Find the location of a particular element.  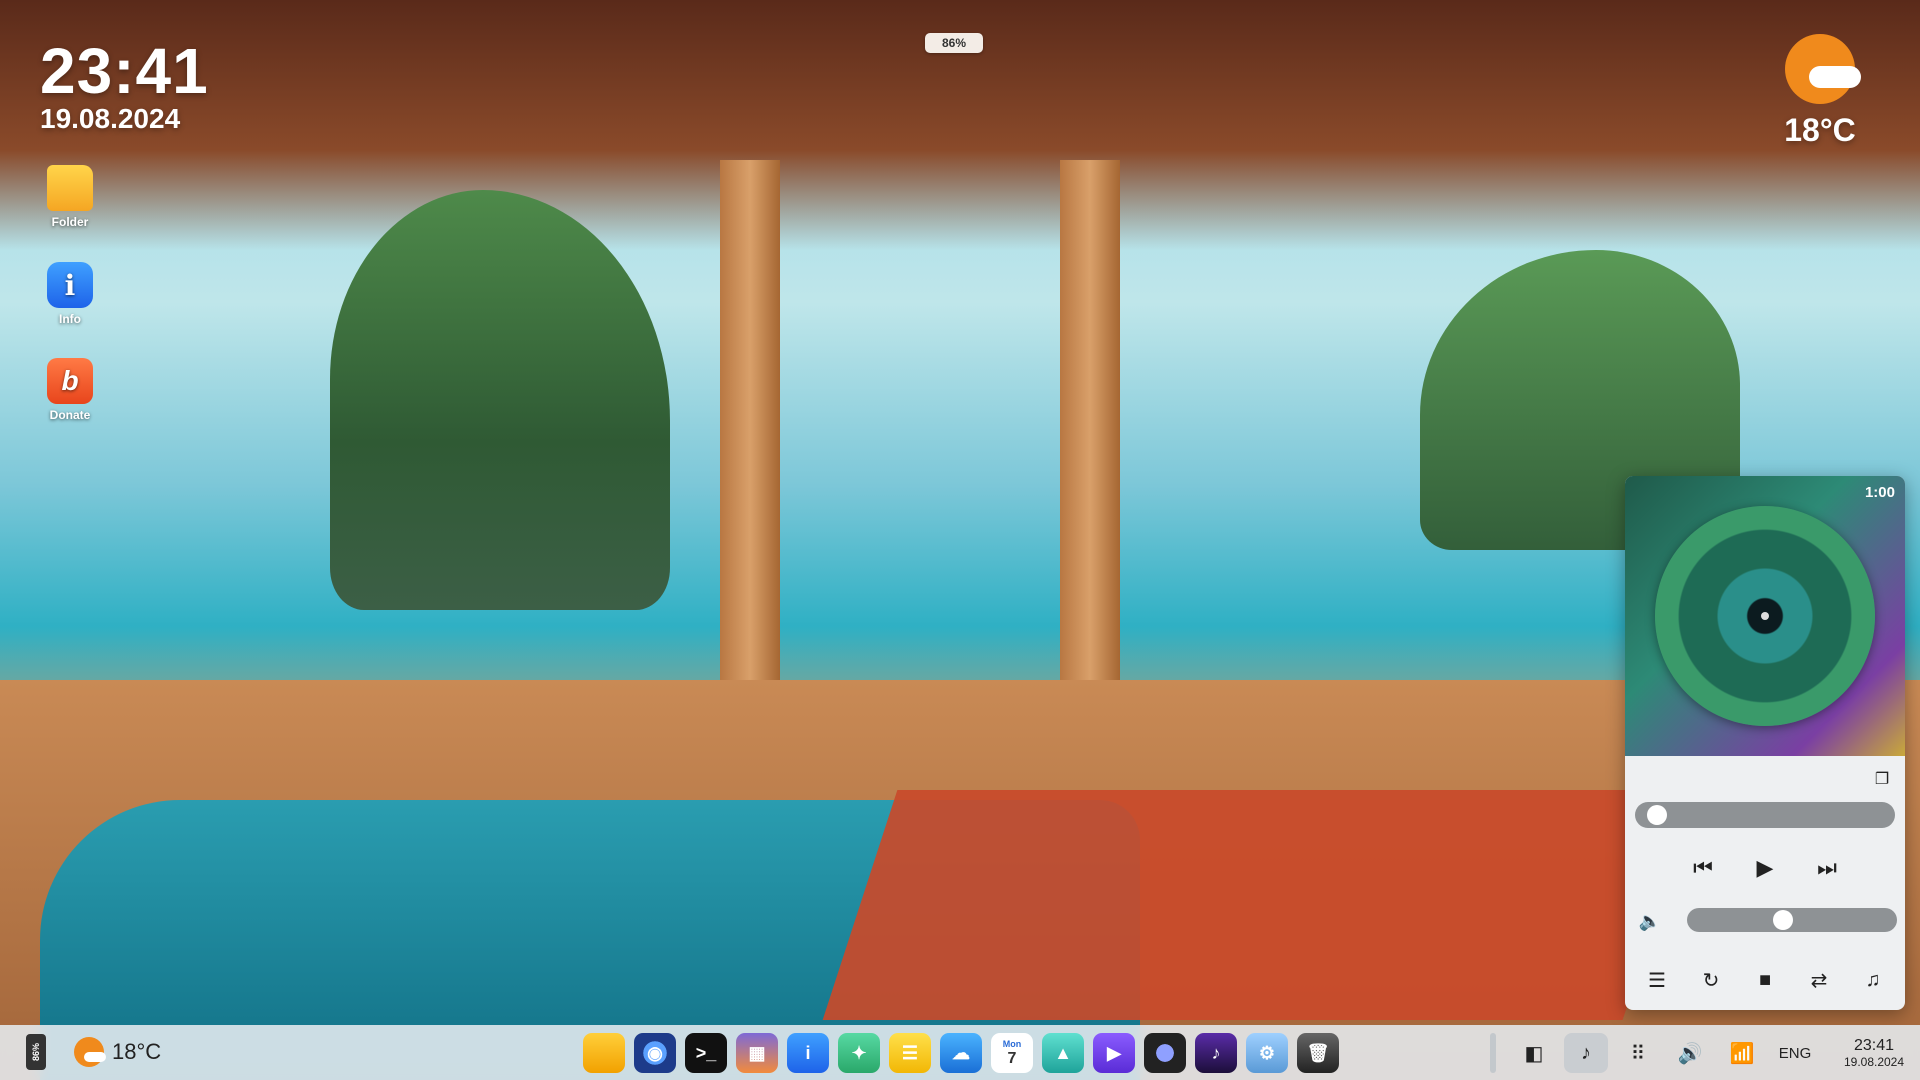

elapsed-time: 1:00 is located at coordinates (1879, 492).